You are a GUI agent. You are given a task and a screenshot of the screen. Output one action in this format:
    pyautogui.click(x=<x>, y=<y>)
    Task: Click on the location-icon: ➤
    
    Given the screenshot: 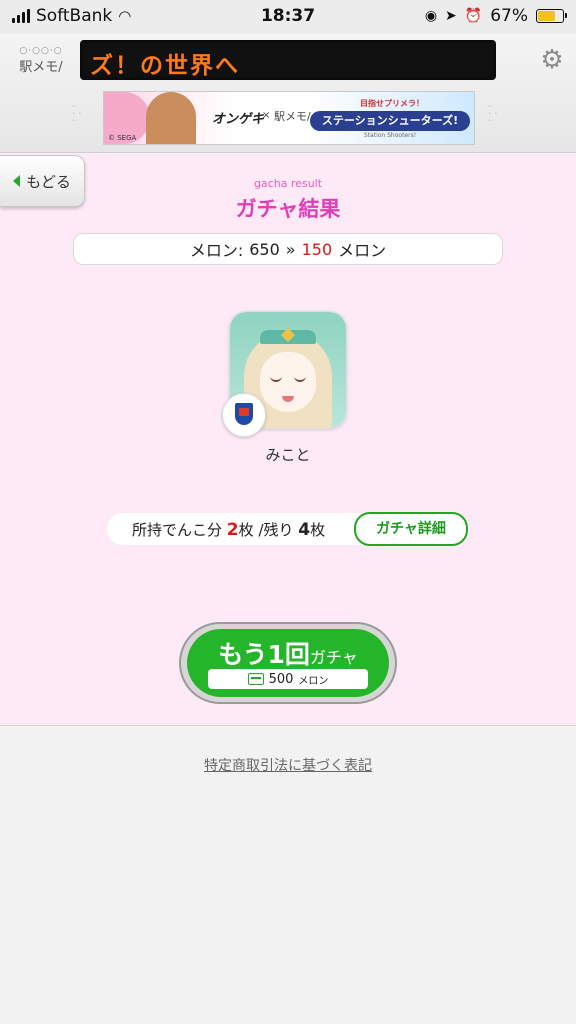 What is the action you would take?
    pyautogui.click(x=451, y=16)
    